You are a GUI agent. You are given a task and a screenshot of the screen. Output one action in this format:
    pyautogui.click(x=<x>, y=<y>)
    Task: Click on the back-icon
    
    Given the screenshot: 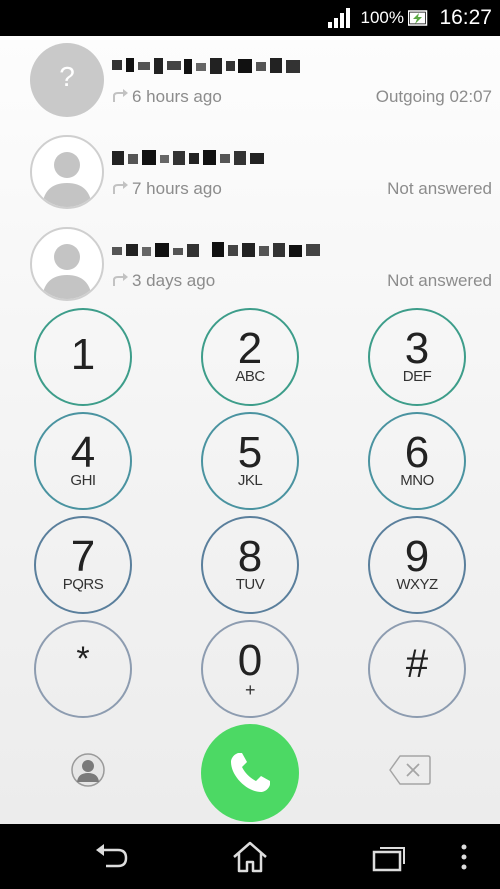 What is the action you would take?
    pyautogui.click(x=112, y=857)
    